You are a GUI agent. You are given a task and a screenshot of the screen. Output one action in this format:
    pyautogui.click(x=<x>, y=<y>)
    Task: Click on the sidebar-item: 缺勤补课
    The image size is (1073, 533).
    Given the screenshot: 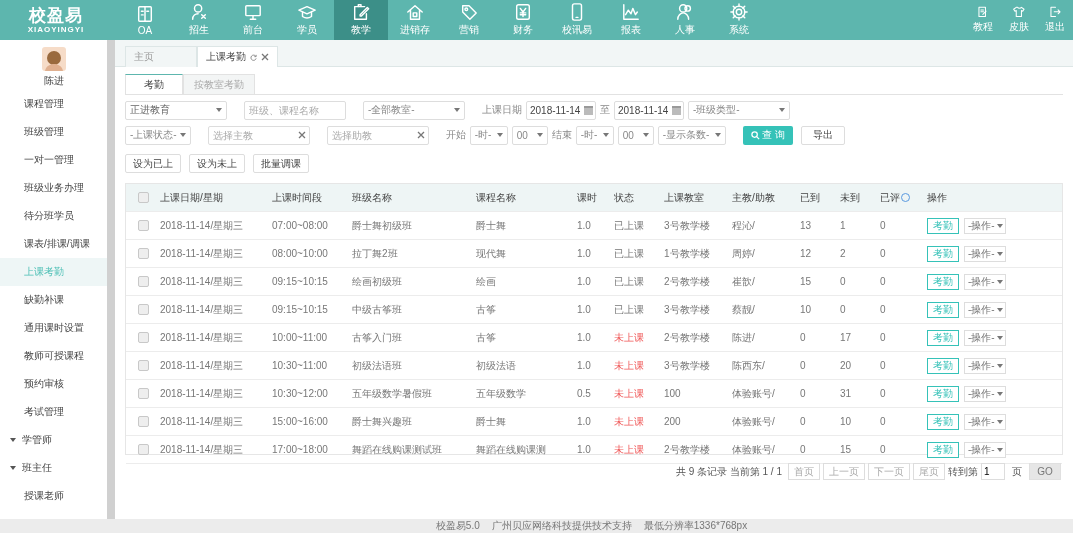 What is the action you would take?
    pyautogui.click(x=53, y=300)
    